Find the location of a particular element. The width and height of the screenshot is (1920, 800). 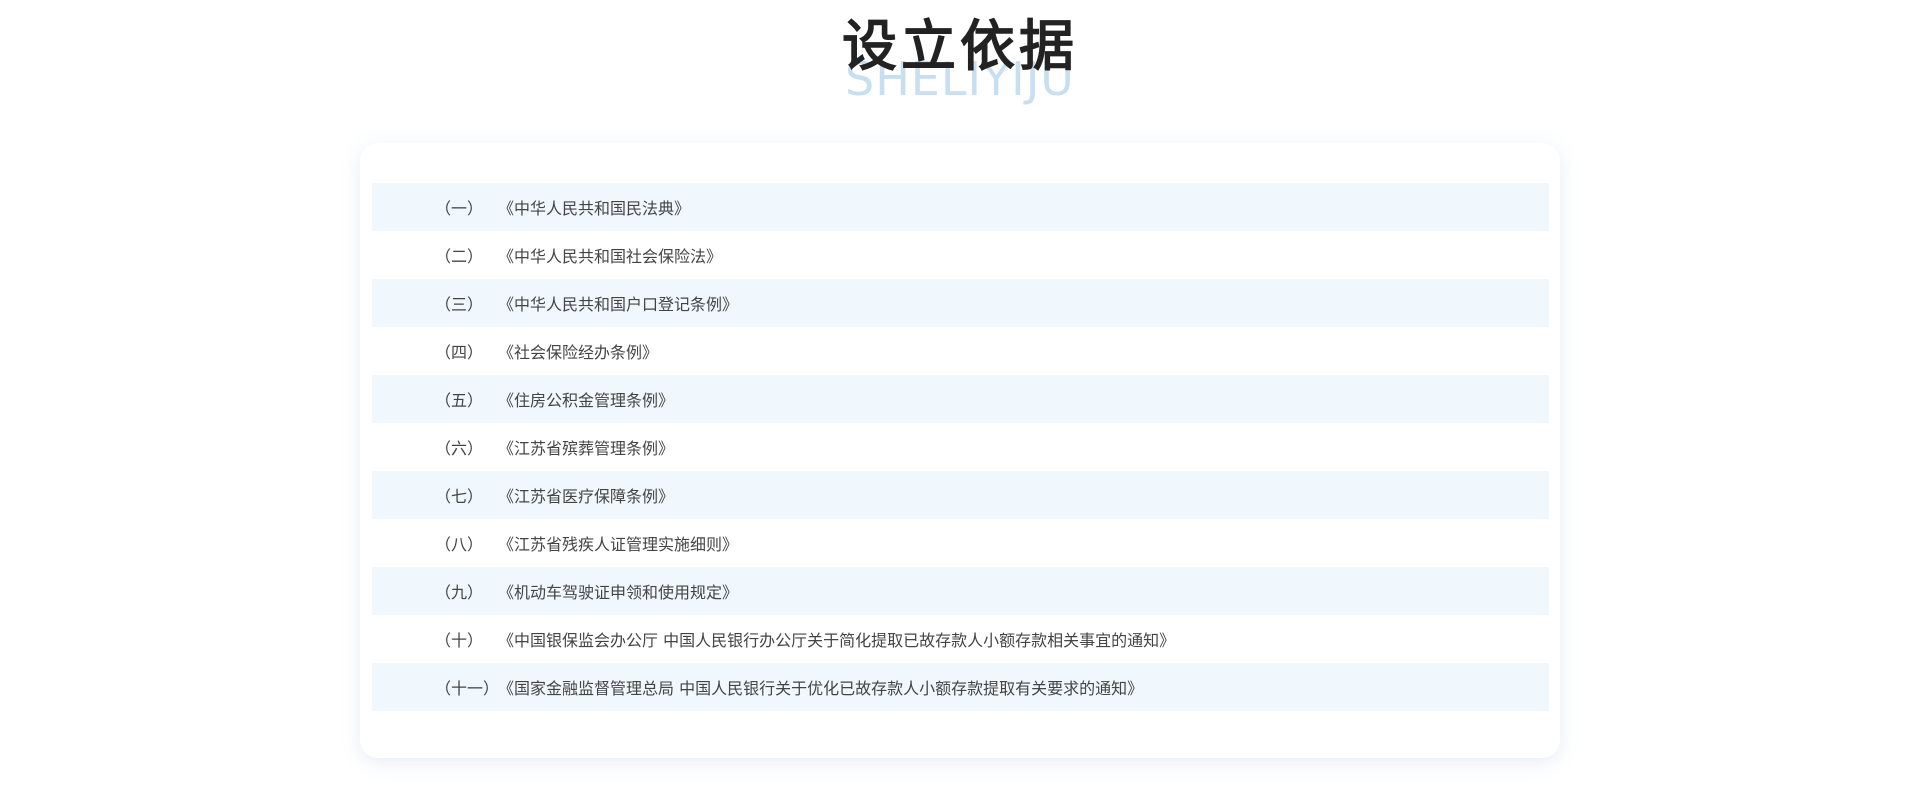

list-item: （五） 《住房公积金管理条例》 is located at coordinates (960, 399).